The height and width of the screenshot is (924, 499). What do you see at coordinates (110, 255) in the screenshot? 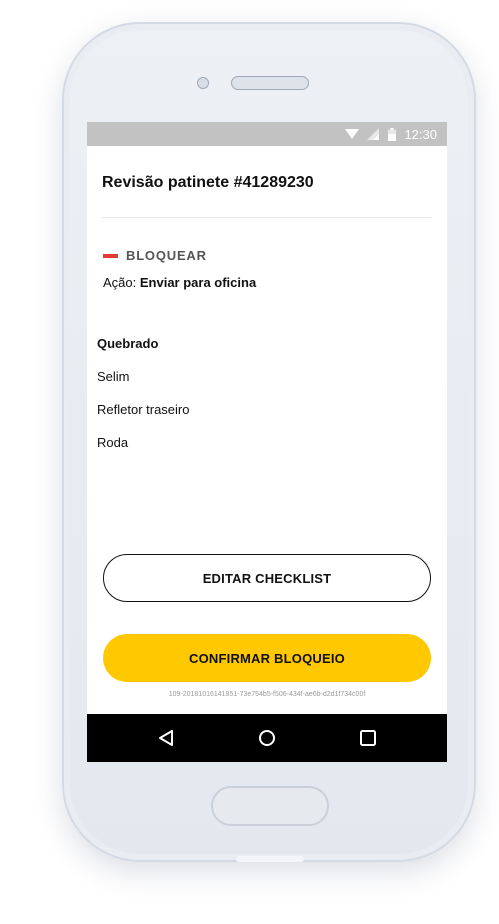
I see `red-status-bar` at bounding box center [110, 255].